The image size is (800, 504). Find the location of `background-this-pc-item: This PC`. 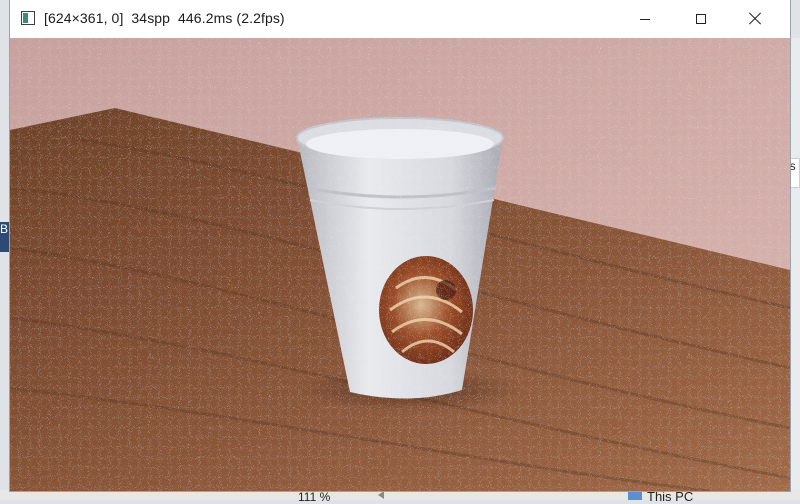

background-this-pc-item: This PC is located at coordinates (660, 496).